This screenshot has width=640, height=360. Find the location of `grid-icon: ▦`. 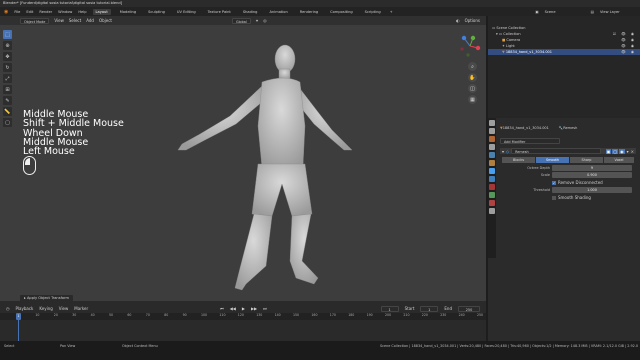

grid-icon: ▦ is located at coordinates (472, 99).